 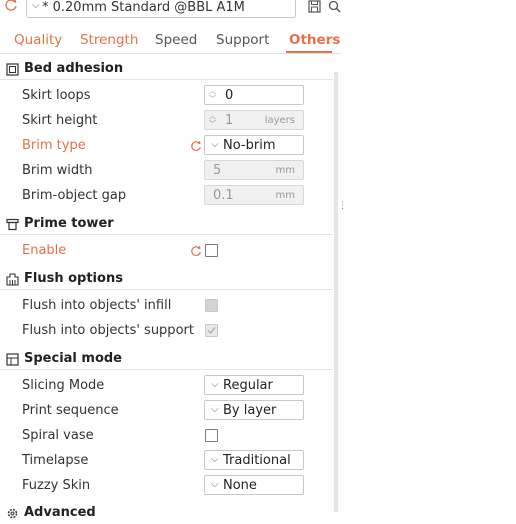 What do you see at coordinates (55, 460) in the screenshot?
I see `label-timelapse: Timelapse` at bounding box center [55, 460].